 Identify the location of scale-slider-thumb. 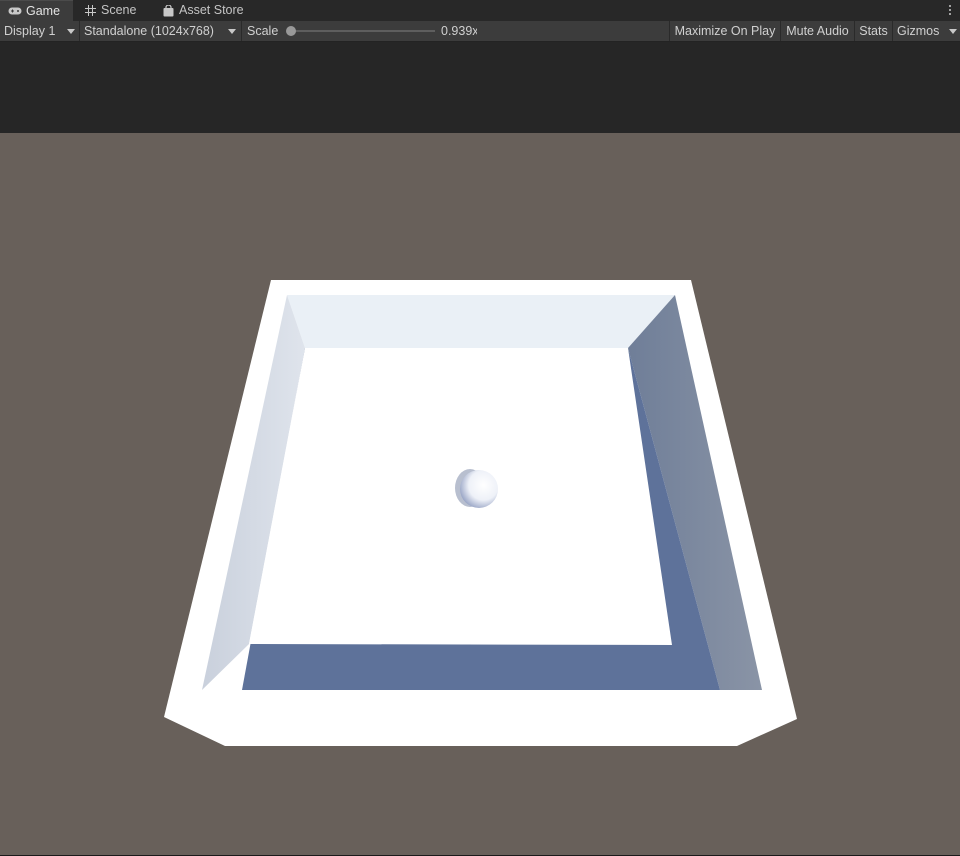
(290, 31).